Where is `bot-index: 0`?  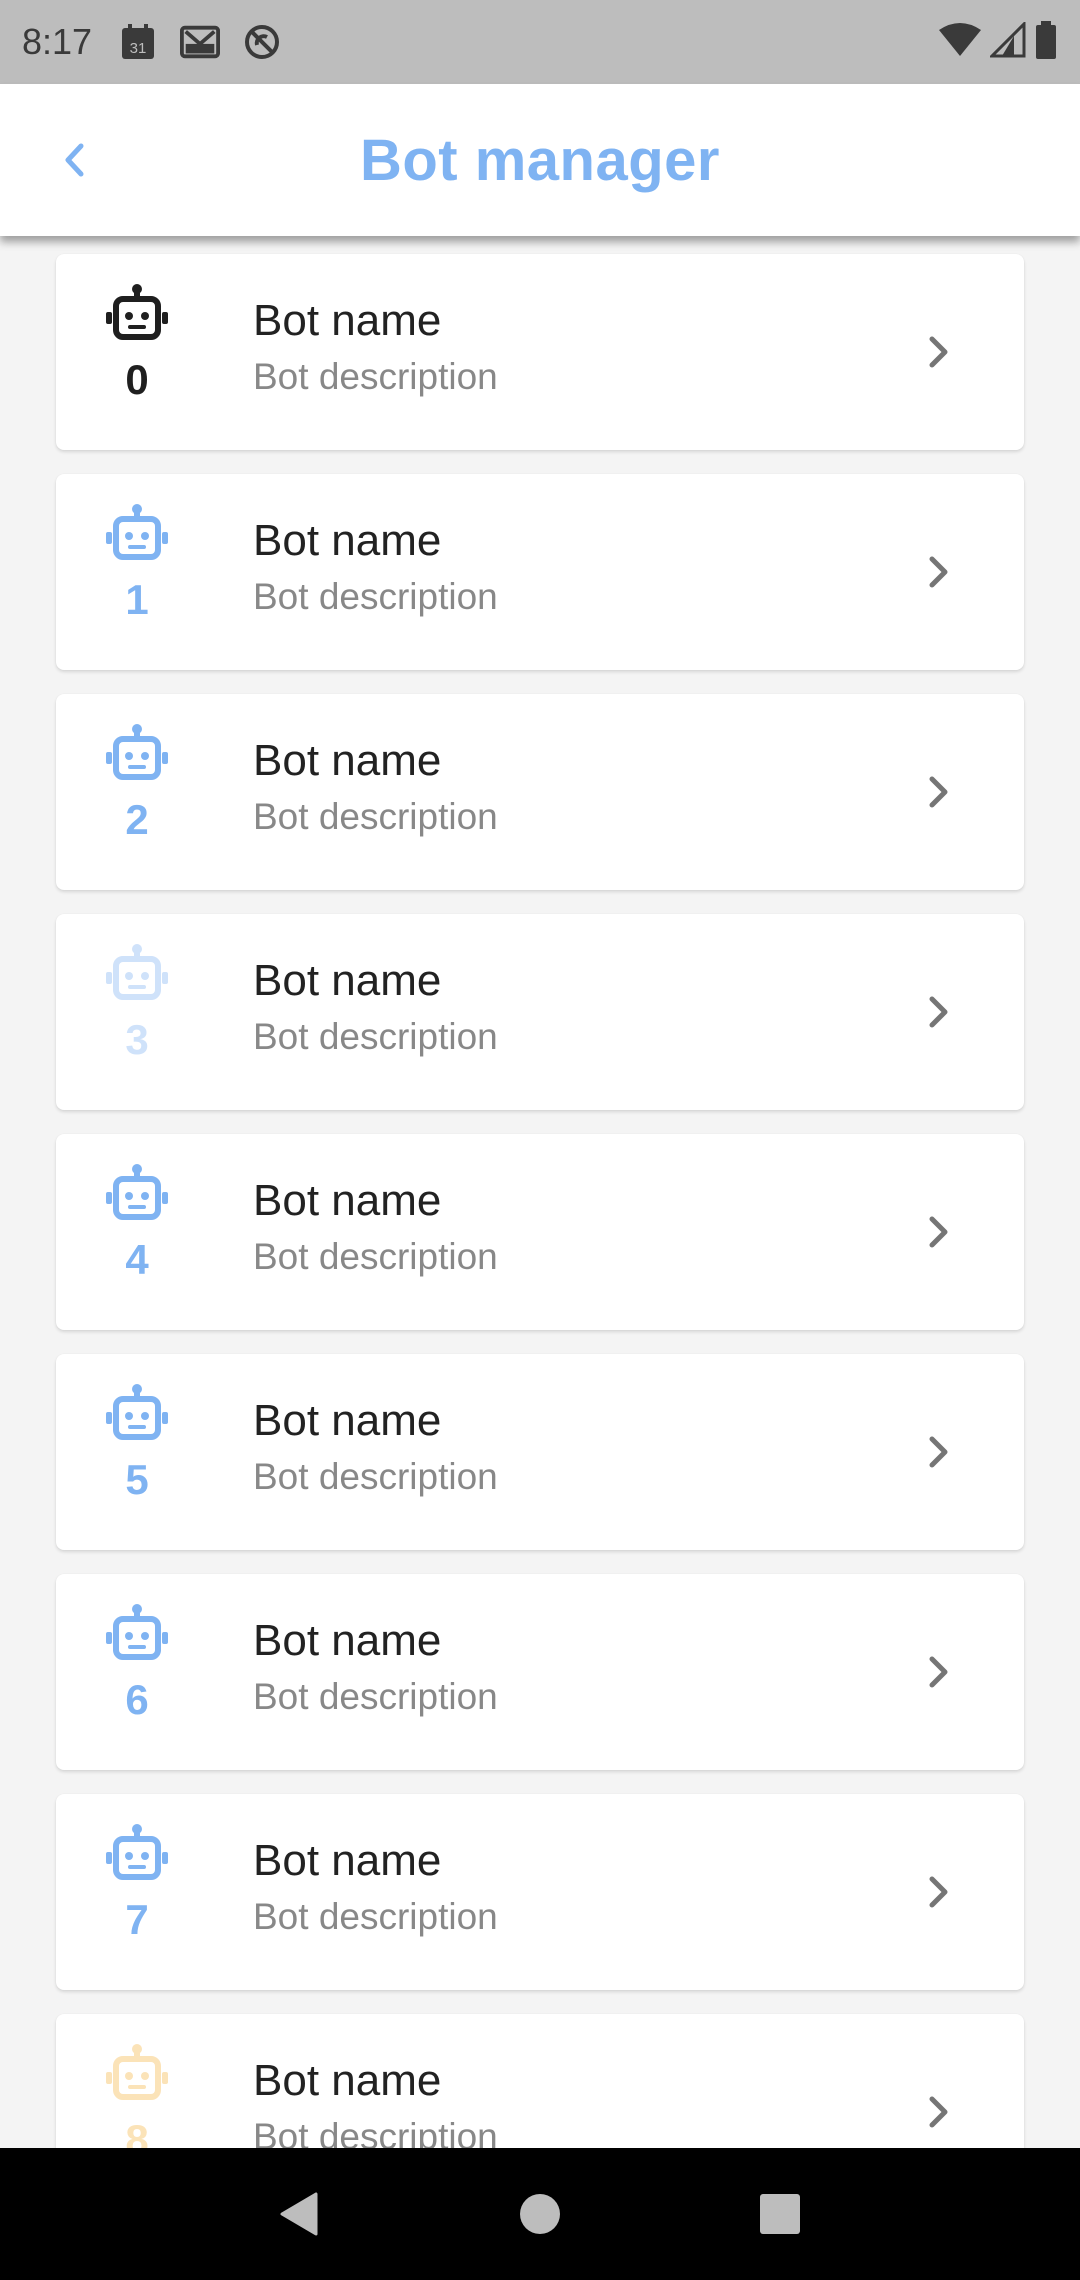
bot-index: 0 is located at coordinates (137, 379).